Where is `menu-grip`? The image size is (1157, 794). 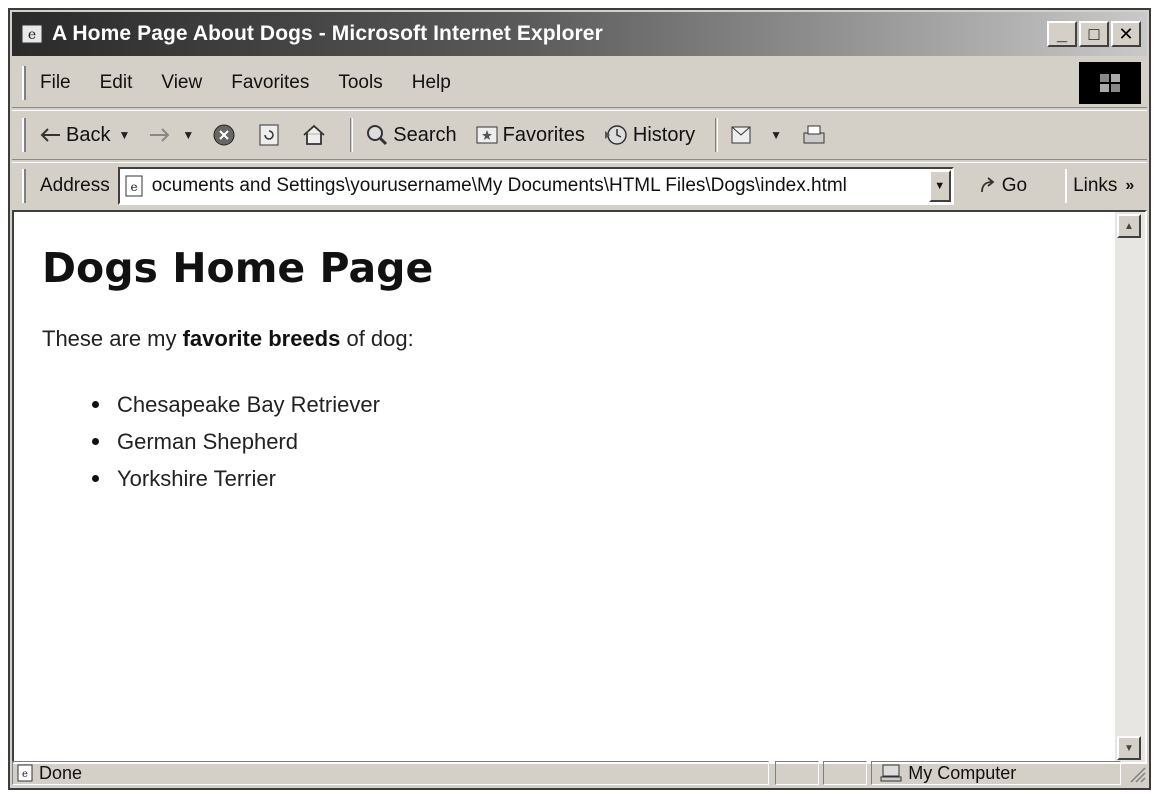 menu-grip is located at coordinates (24, 82).